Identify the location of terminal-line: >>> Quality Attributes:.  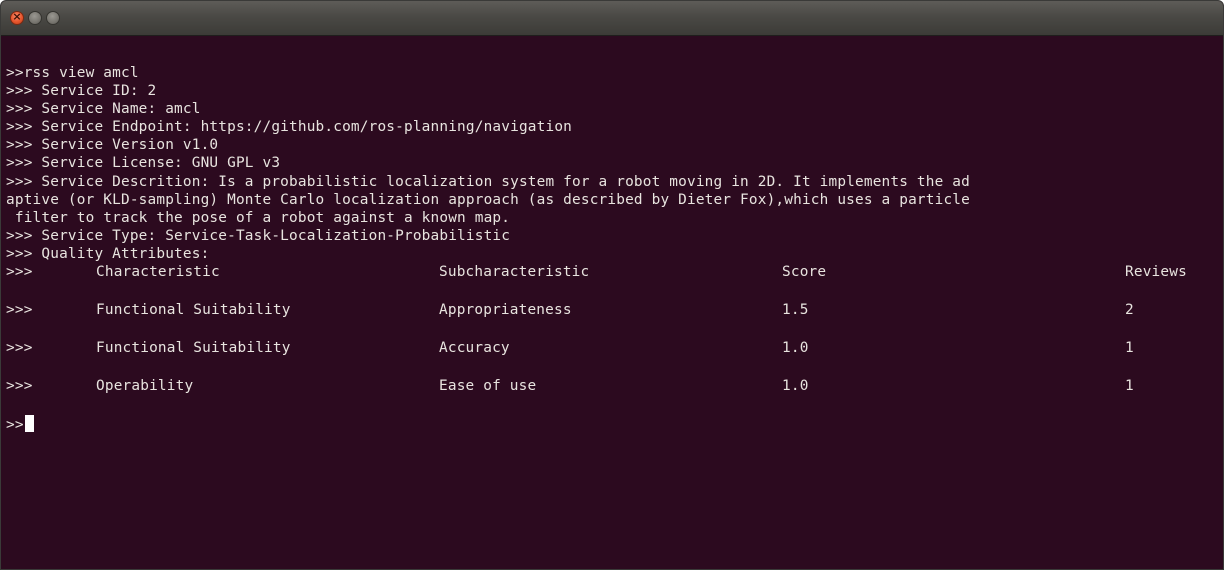
(108, 253).